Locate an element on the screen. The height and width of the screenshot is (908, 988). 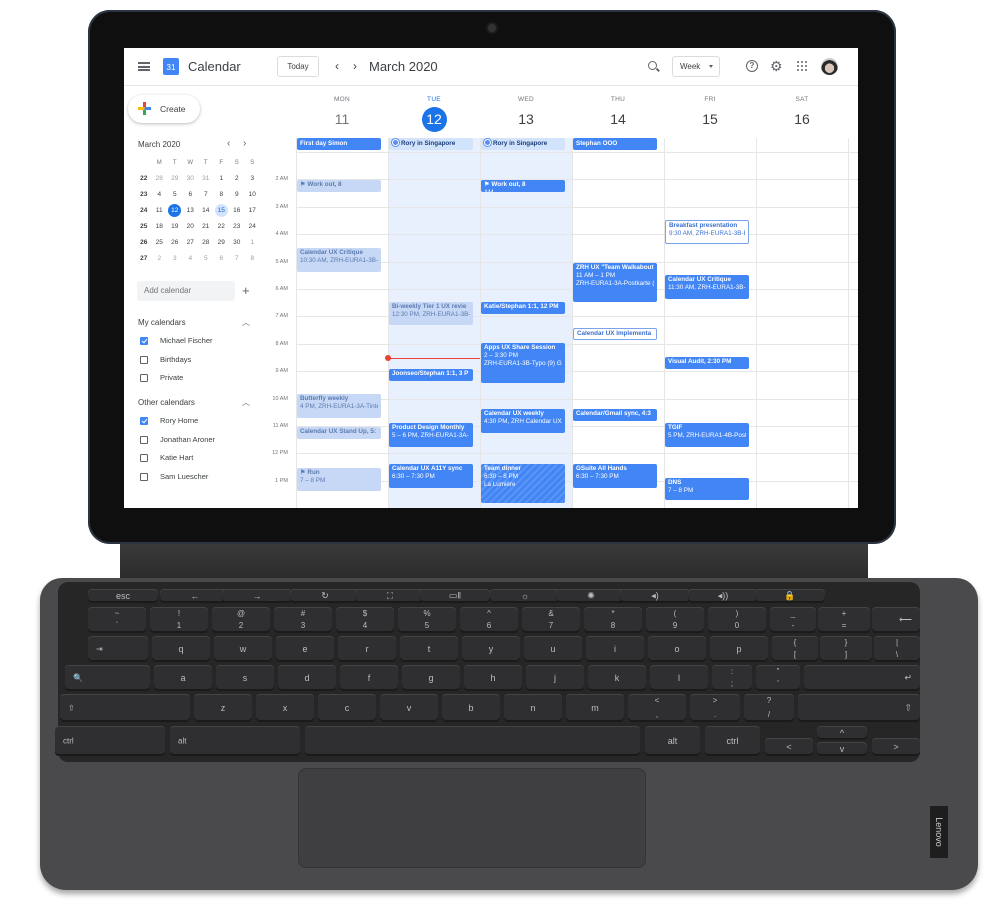
keyboard-key: $4 is located at coordinates (365, 620).